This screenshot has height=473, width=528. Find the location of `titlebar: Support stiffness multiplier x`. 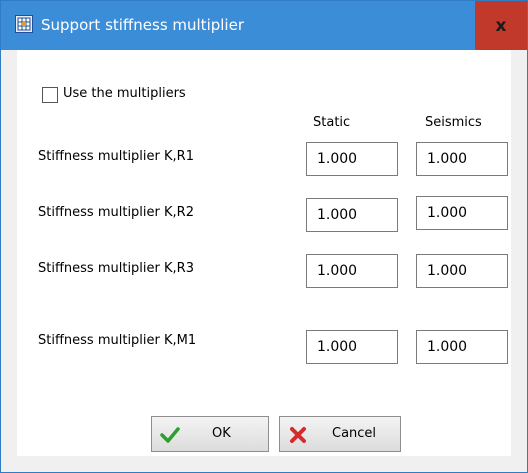

titlebar: Support stiffness multiplier x is located at coordinates (264, 25).